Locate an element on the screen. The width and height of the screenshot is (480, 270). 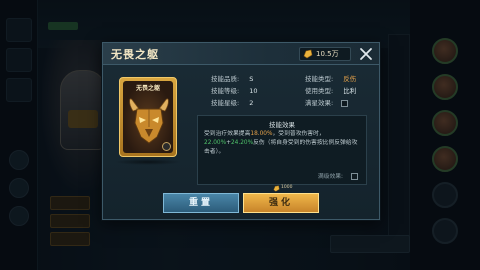
stat-type: 技能类型: 反伤 is located at coordinates (330, 78).